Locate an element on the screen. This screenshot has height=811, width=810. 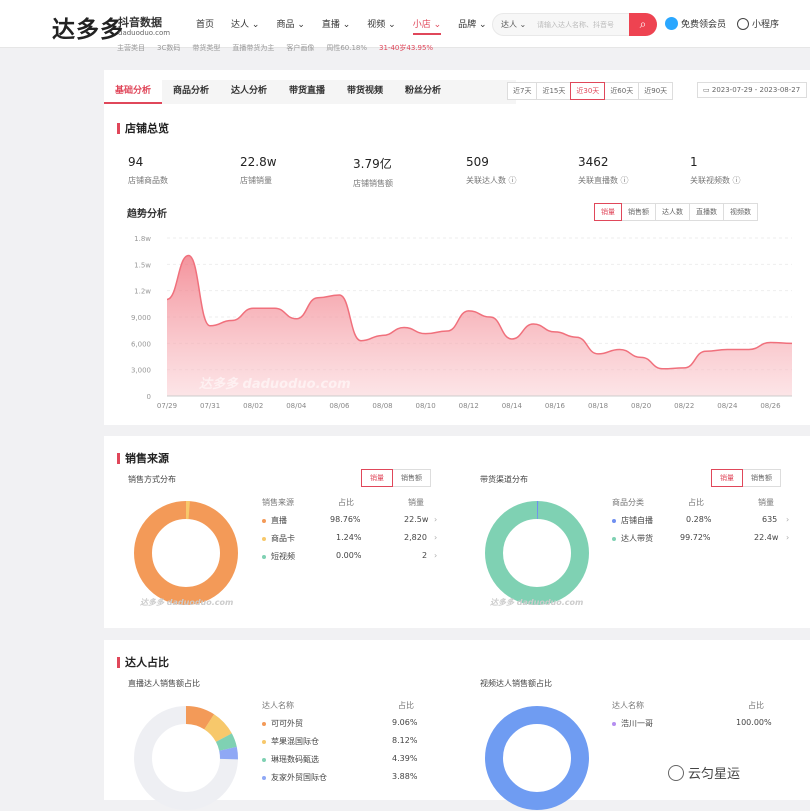
mini-program-link: 小程序 is located at coordinates (758, 23).